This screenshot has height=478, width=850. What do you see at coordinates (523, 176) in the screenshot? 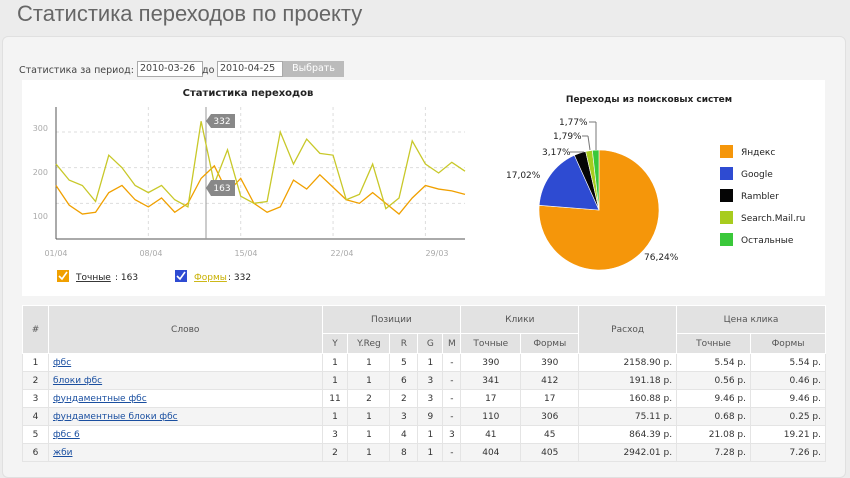
I see `pie-label-google: 17,02%` at bounding box center [523, 176].